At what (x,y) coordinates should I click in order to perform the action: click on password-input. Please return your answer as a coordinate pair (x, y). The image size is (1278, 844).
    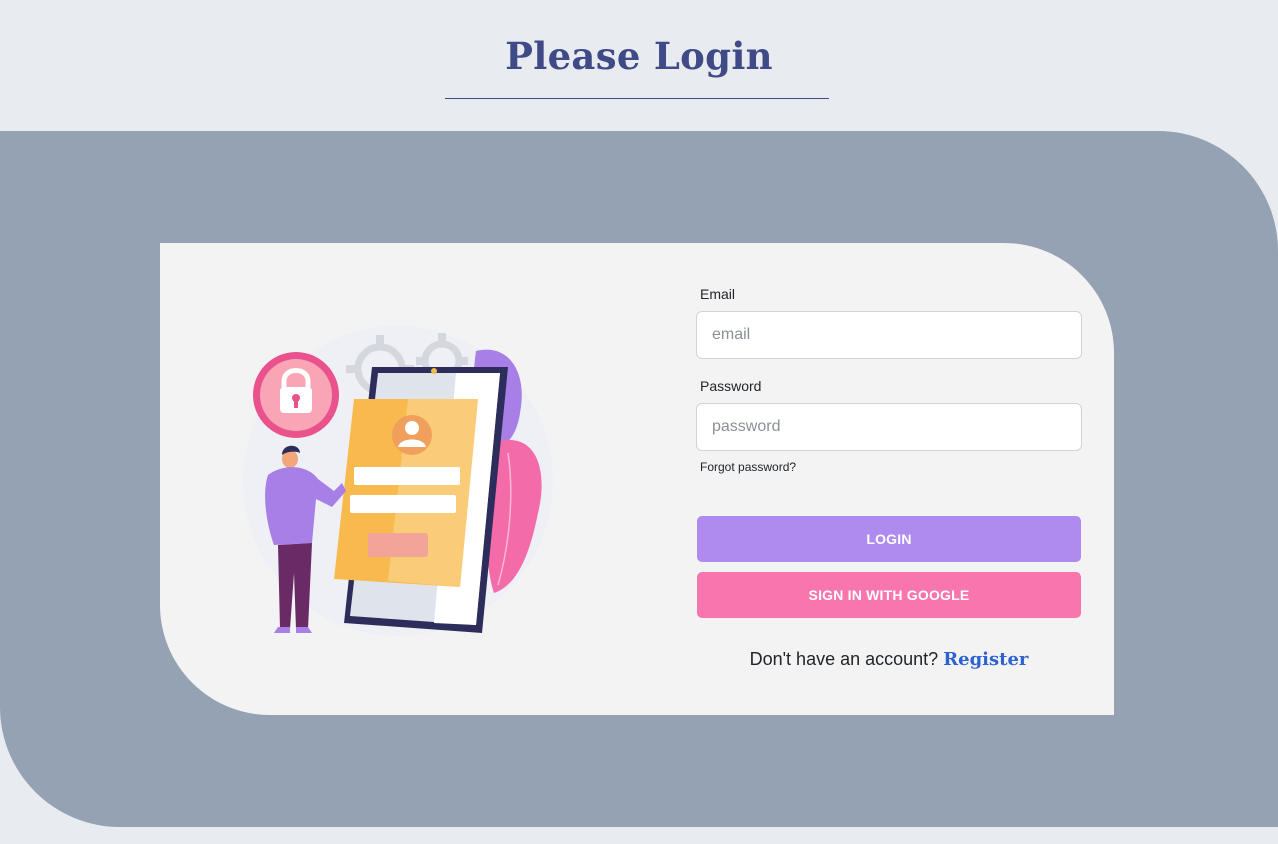
    Looking at the image, I should click on (889, 427).